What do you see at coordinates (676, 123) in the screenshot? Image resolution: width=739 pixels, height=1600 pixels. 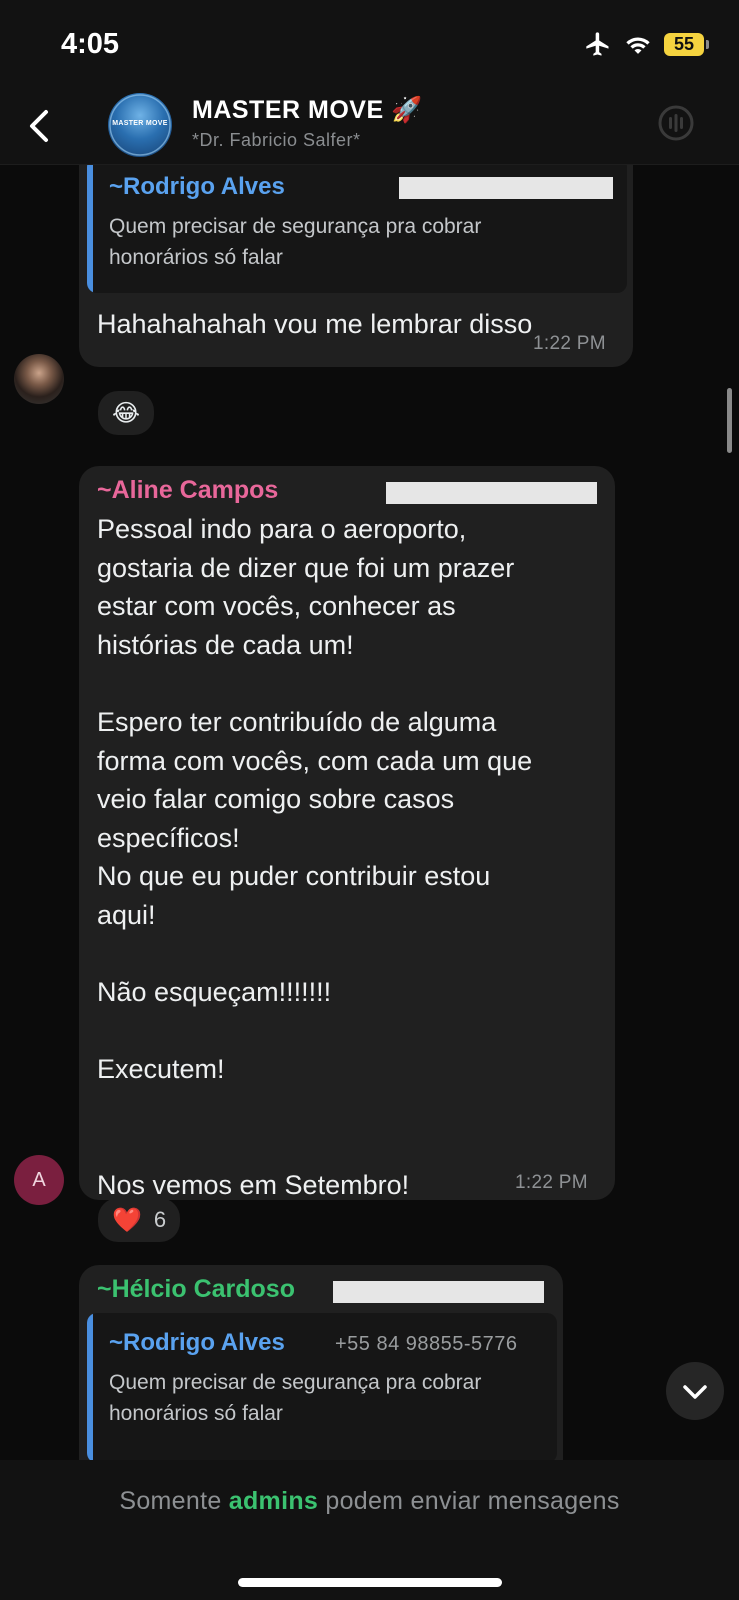 I see `voice-chat-icon` at bounding box center [676, 123].